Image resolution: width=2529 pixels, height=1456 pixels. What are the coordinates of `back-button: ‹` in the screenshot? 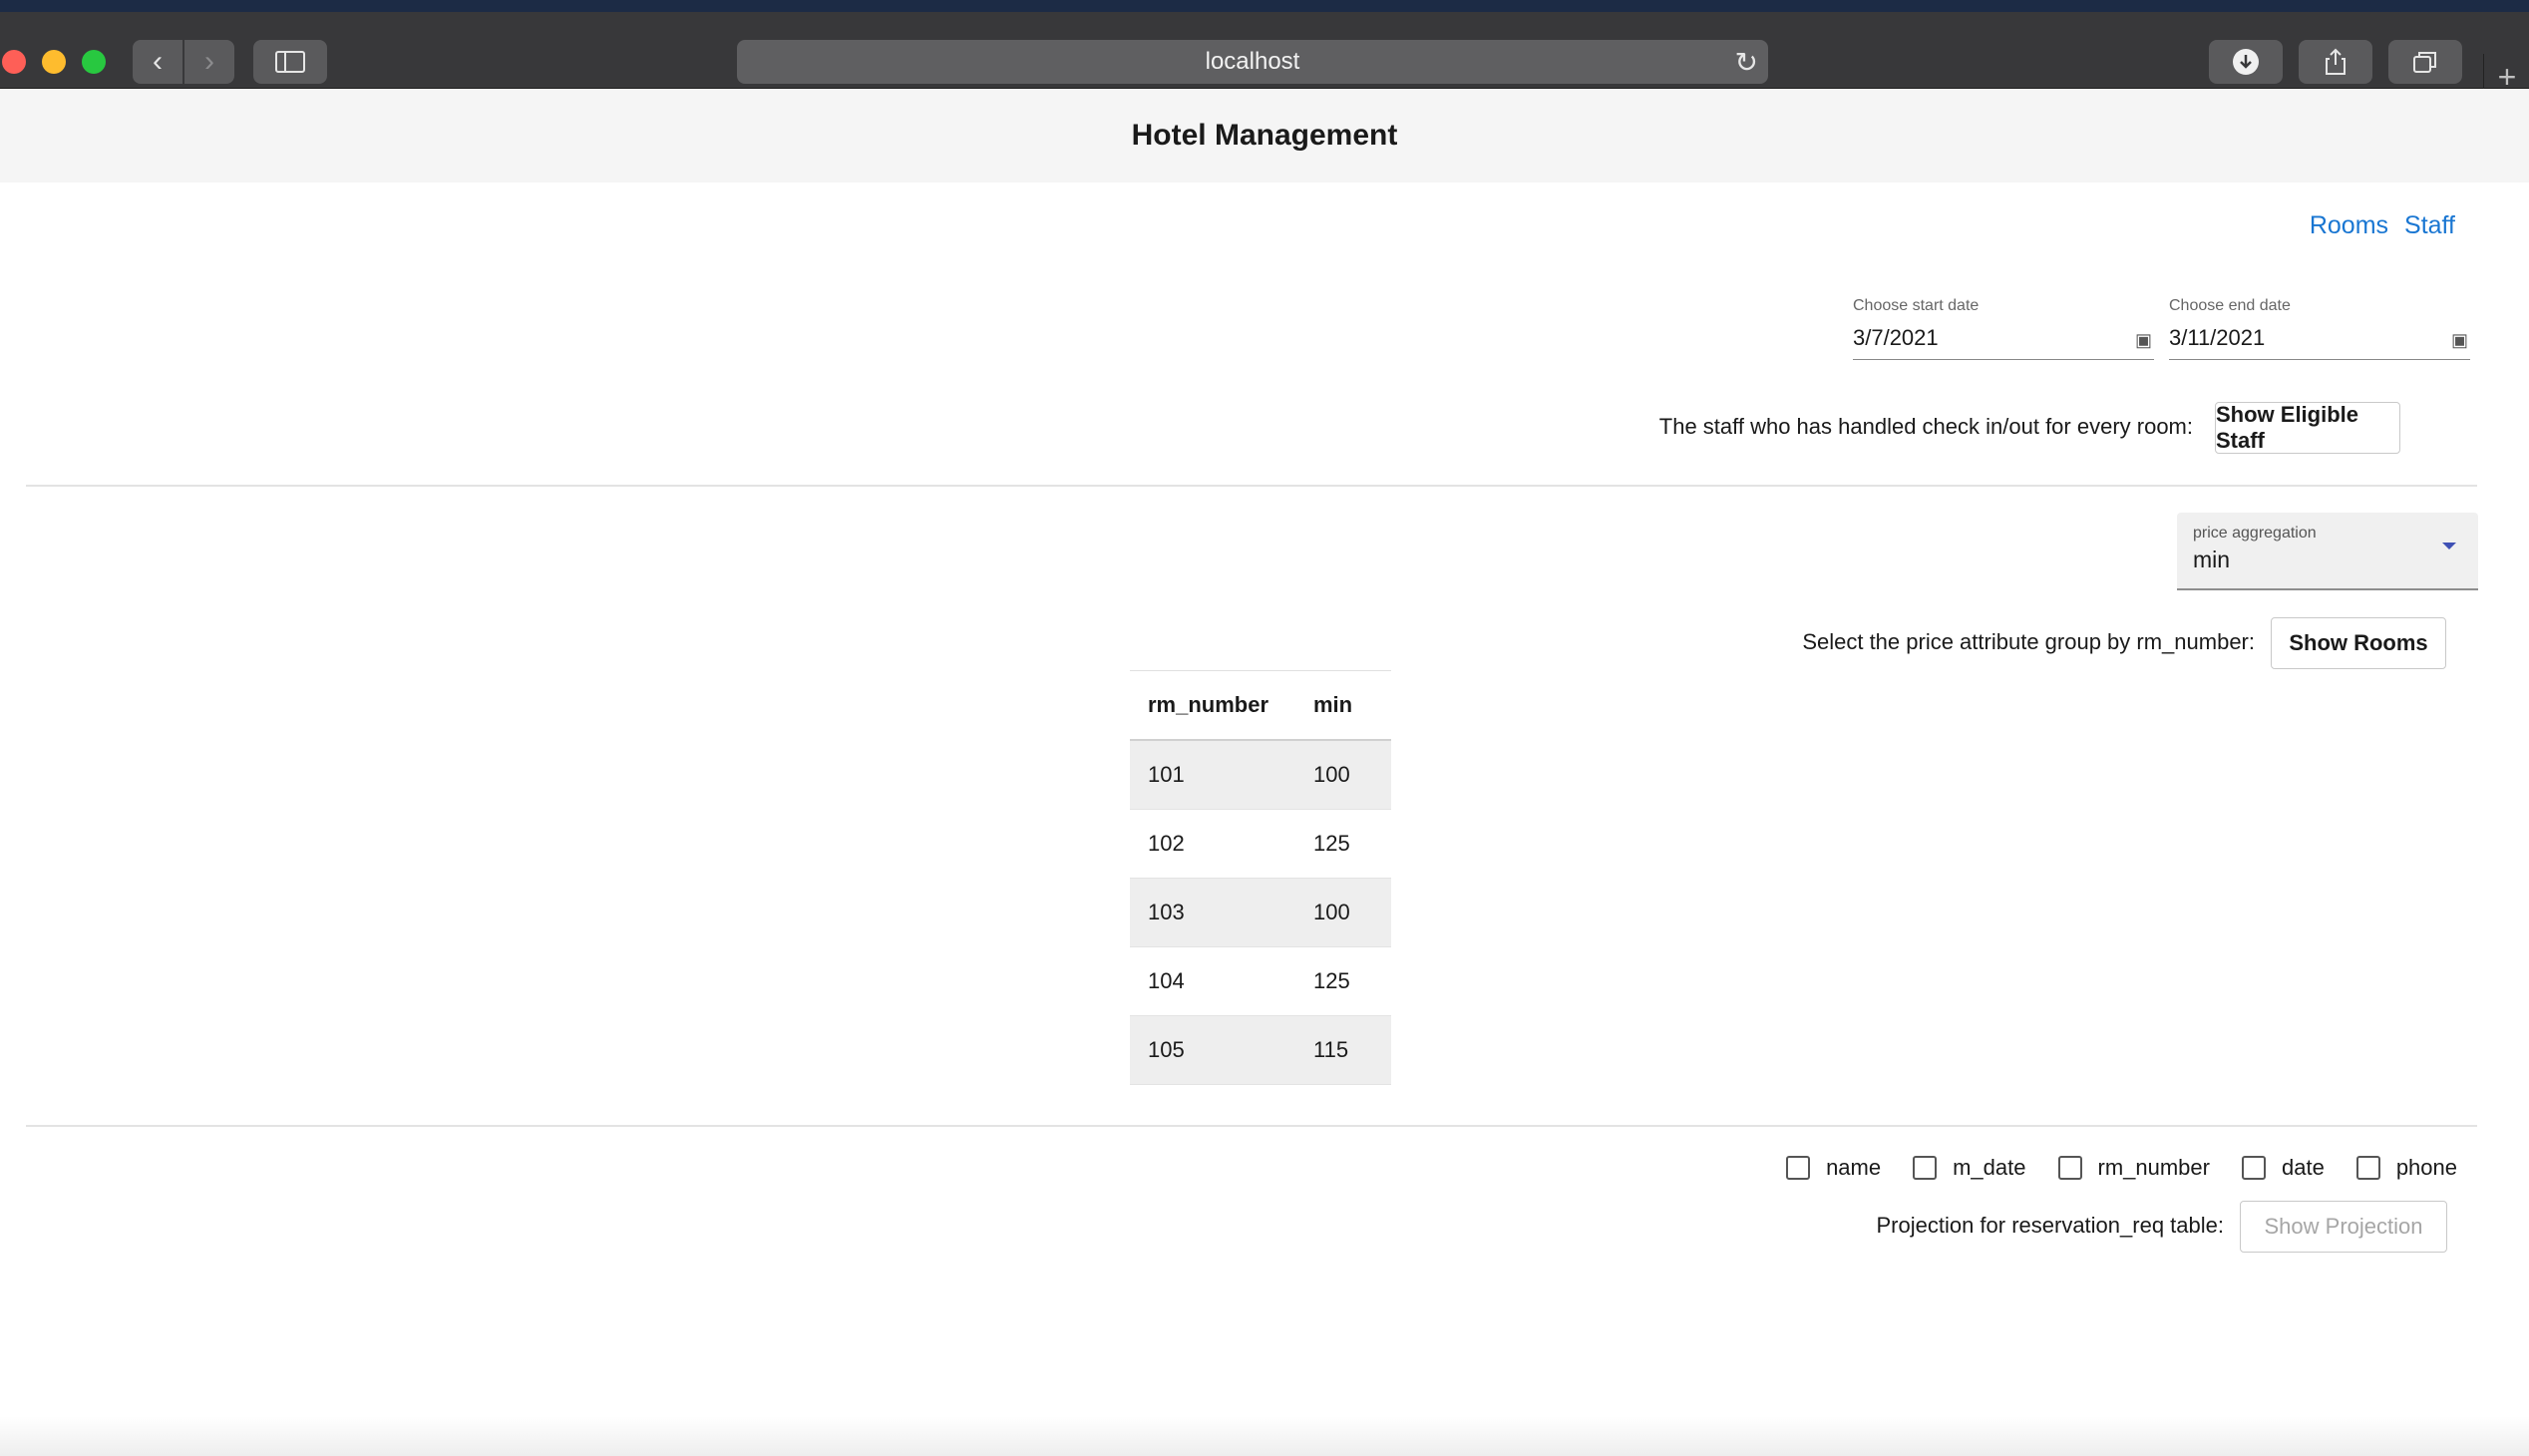 It's located at (157, 62).